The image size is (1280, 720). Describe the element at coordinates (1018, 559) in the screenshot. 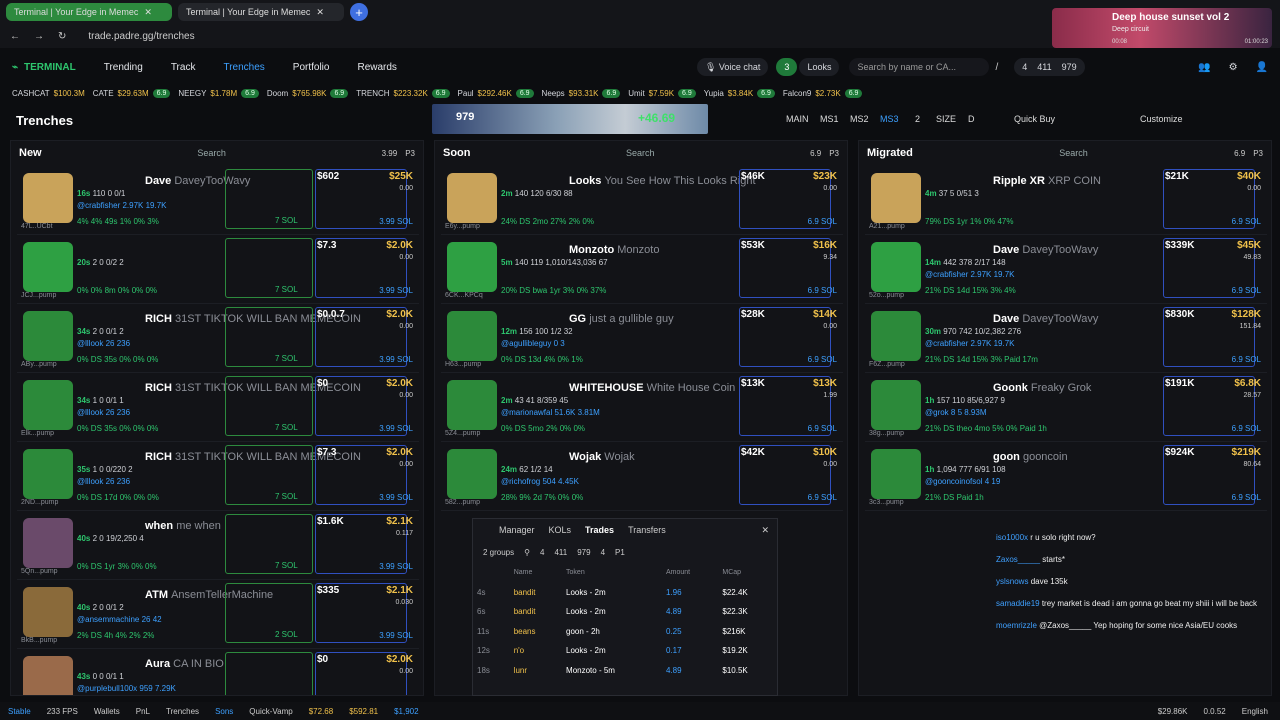

I see `chat-user: Zaxos_____` at that location.